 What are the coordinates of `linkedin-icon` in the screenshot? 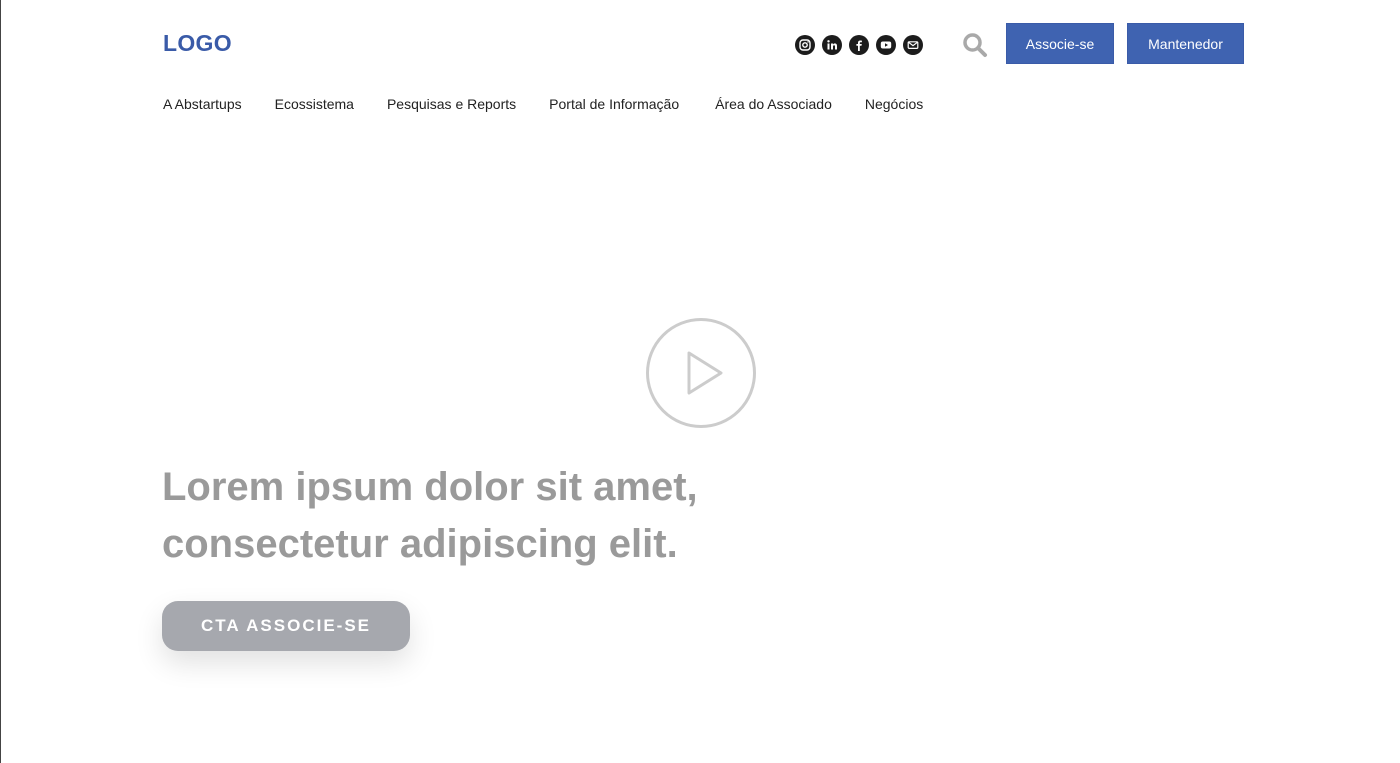 It's located at (832, 45).